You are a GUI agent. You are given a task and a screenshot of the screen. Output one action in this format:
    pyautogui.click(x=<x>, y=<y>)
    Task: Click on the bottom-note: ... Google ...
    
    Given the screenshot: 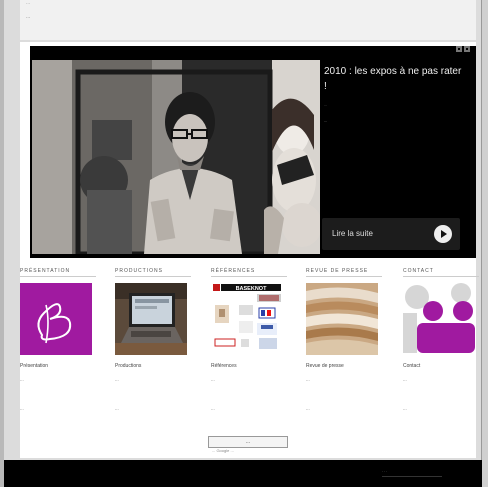 What is the action you would take?
    pyautogui.click(x=223, y=450)
    